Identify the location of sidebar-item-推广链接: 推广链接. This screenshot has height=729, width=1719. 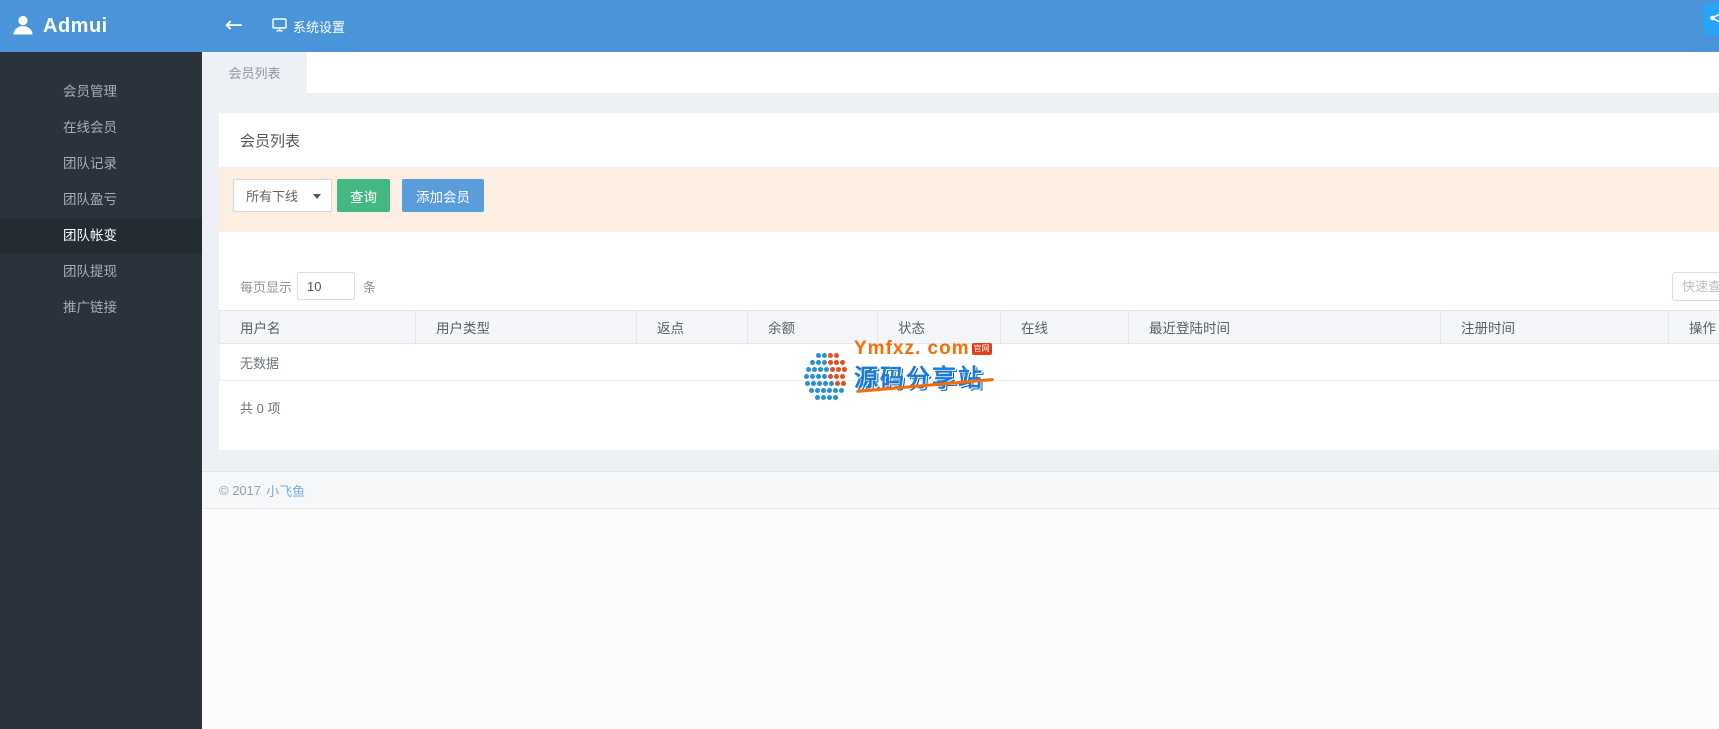
(101, 308).